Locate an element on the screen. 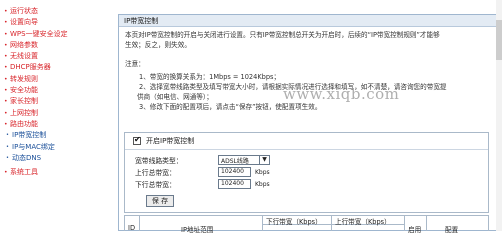 This screenshot has width=502, height=240. panel-title: IP带宽控制 is located at coordinates (307, 21).